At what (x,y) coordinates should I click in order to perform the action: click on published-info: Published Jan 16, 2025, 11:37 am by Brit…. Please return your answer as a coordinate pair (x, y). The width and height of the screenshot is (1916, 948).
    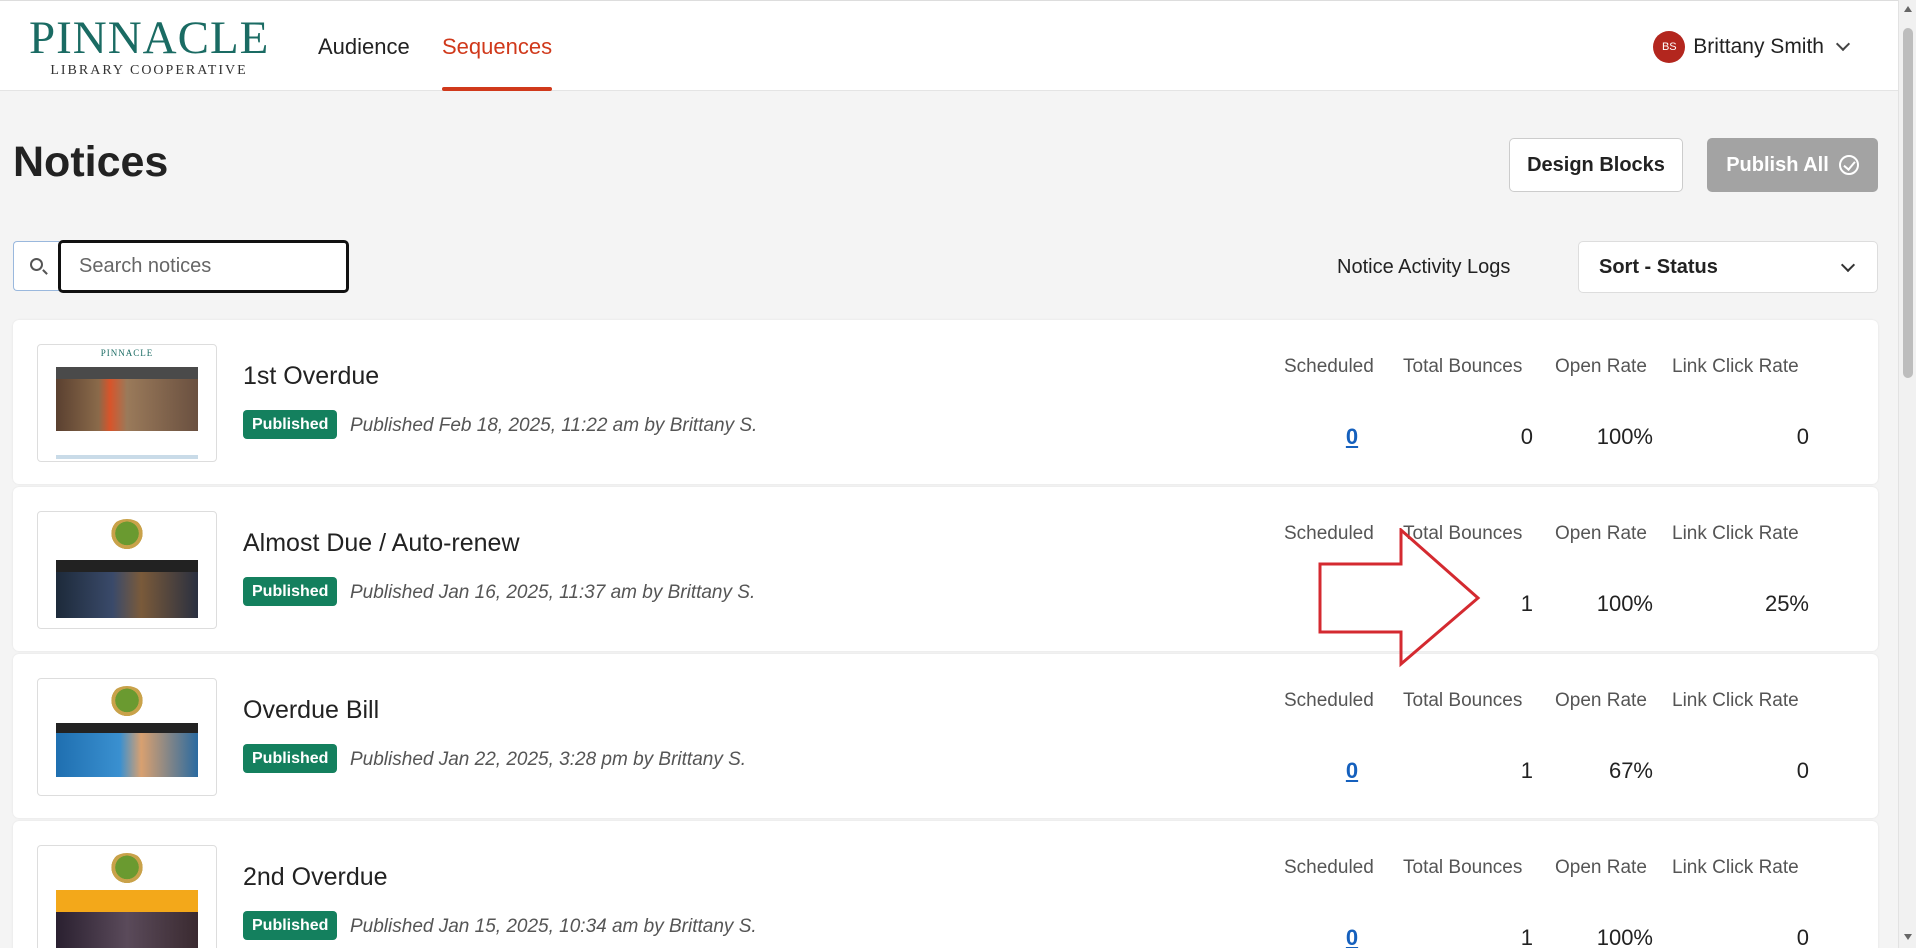
    Looking at the image, I should click on (553, 592).